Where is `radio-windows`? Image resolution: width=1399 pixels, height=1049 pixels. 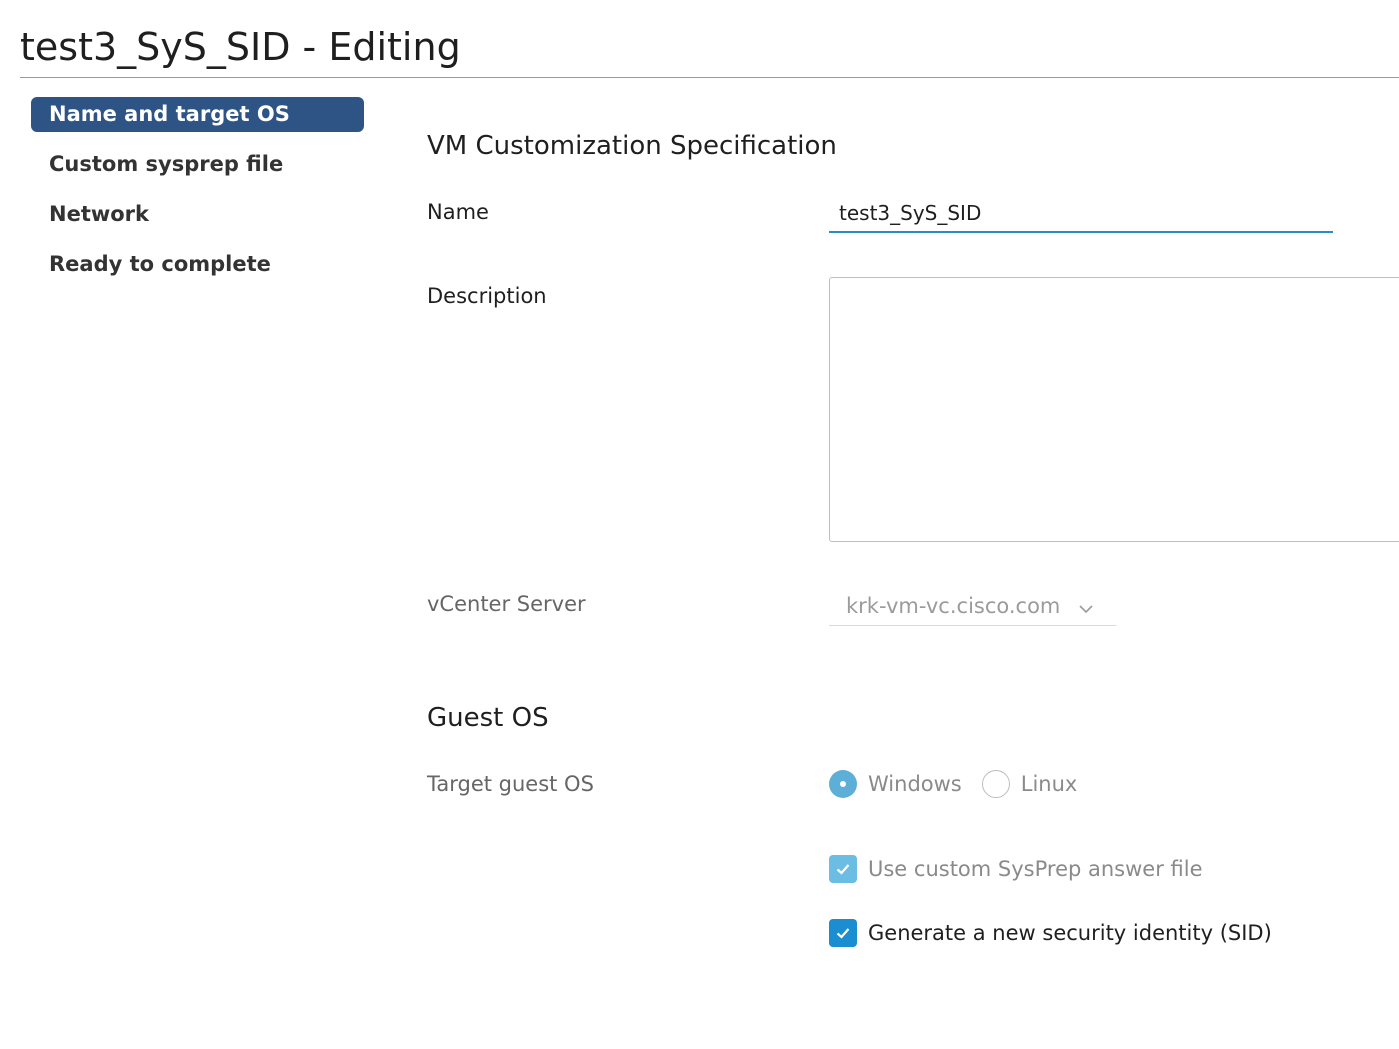 radio-windows is located at coordinates (843, 784).